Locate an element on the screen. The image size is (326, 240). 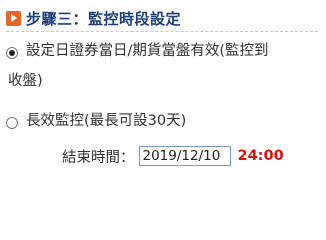
option-same-day-label-continued: 收盤) is located at coordinates (25, 81).